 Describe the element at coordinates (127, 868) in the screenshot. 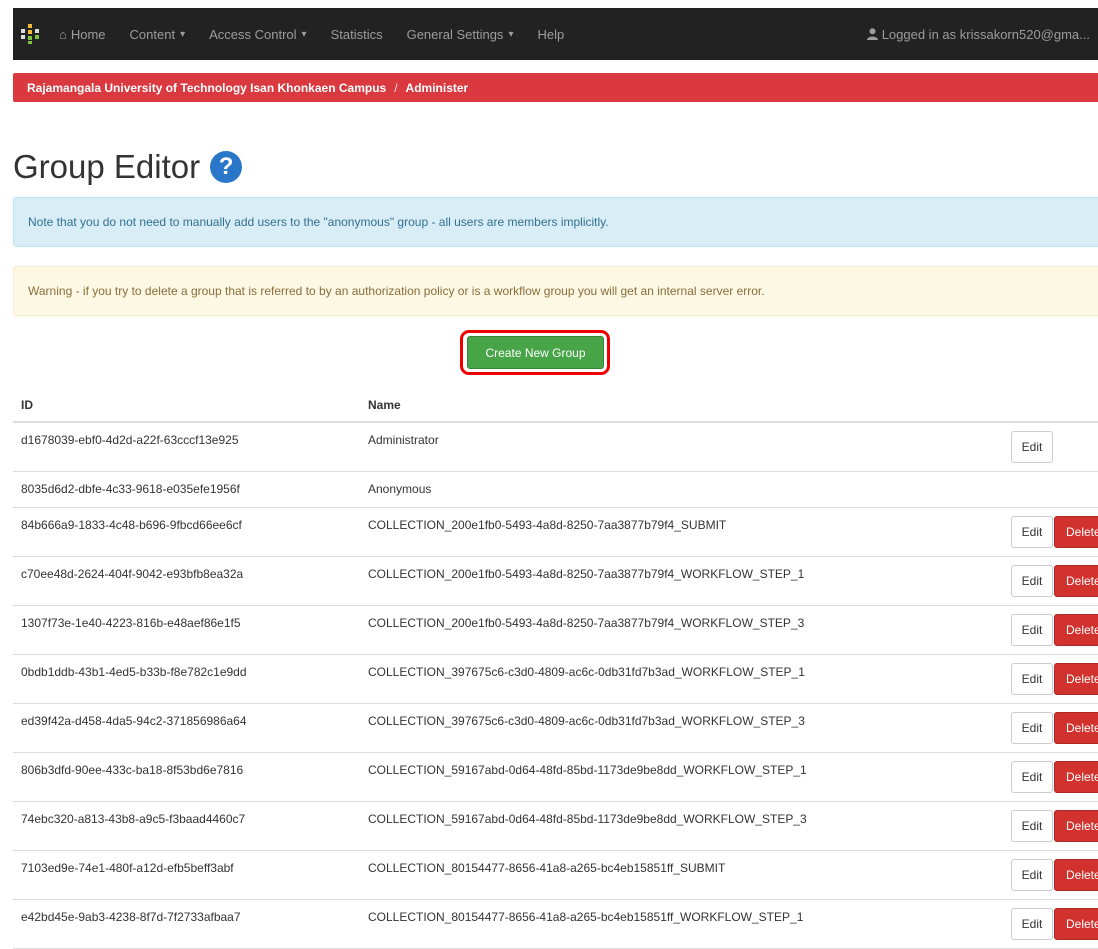

I see `group-id-cell: 7103ed9e-74e1-480f-a12d-efb5beff3abf` at that location.